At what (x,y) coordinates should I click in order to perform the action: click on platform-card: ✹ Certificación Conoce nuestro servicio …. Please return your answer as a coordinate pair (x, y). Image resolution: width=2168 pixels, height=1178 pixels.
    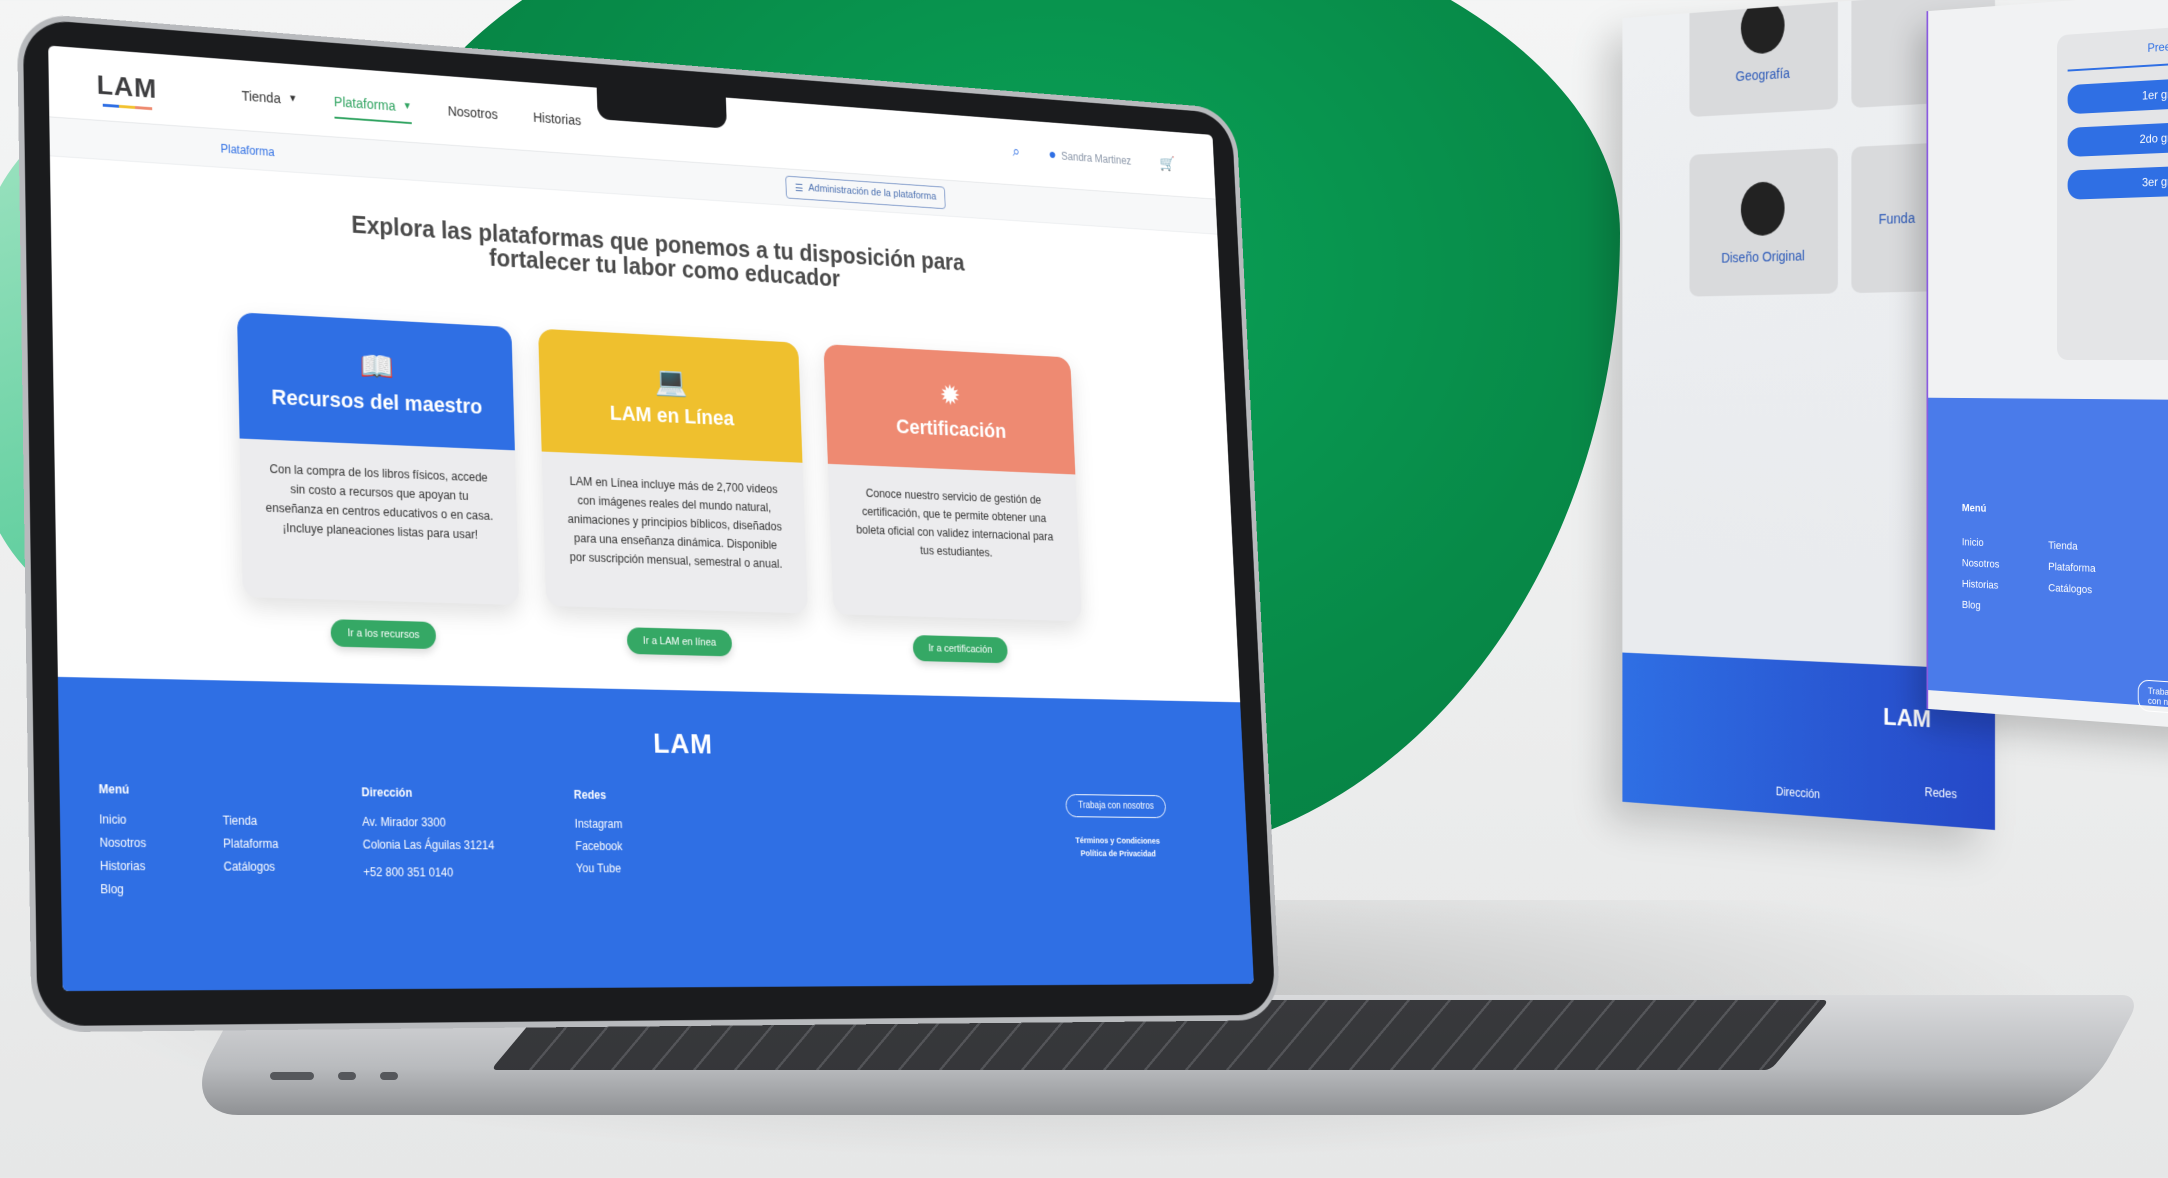
    Looking at the image, I should click on (952, 482).